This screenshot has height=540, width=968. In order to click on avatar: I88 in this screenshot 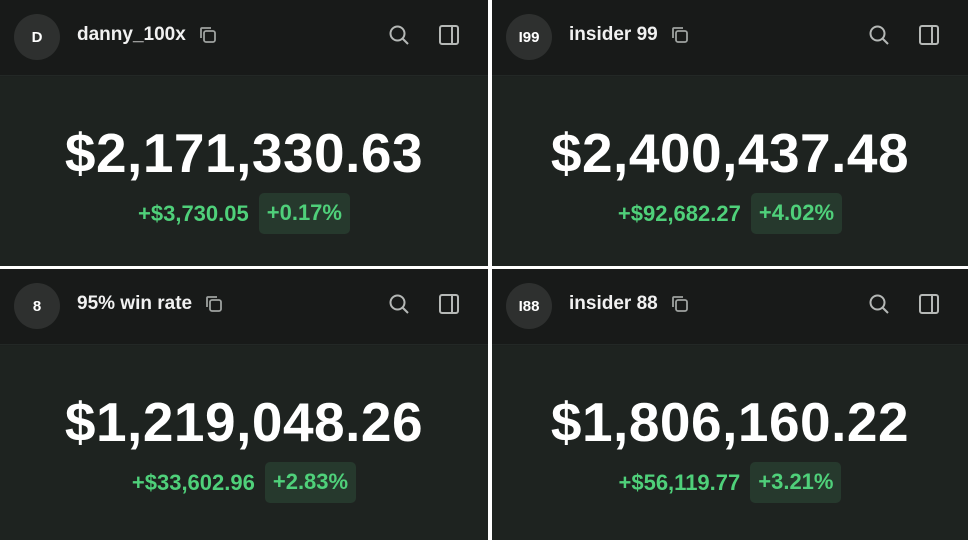, I will do `click(529, 306)`.